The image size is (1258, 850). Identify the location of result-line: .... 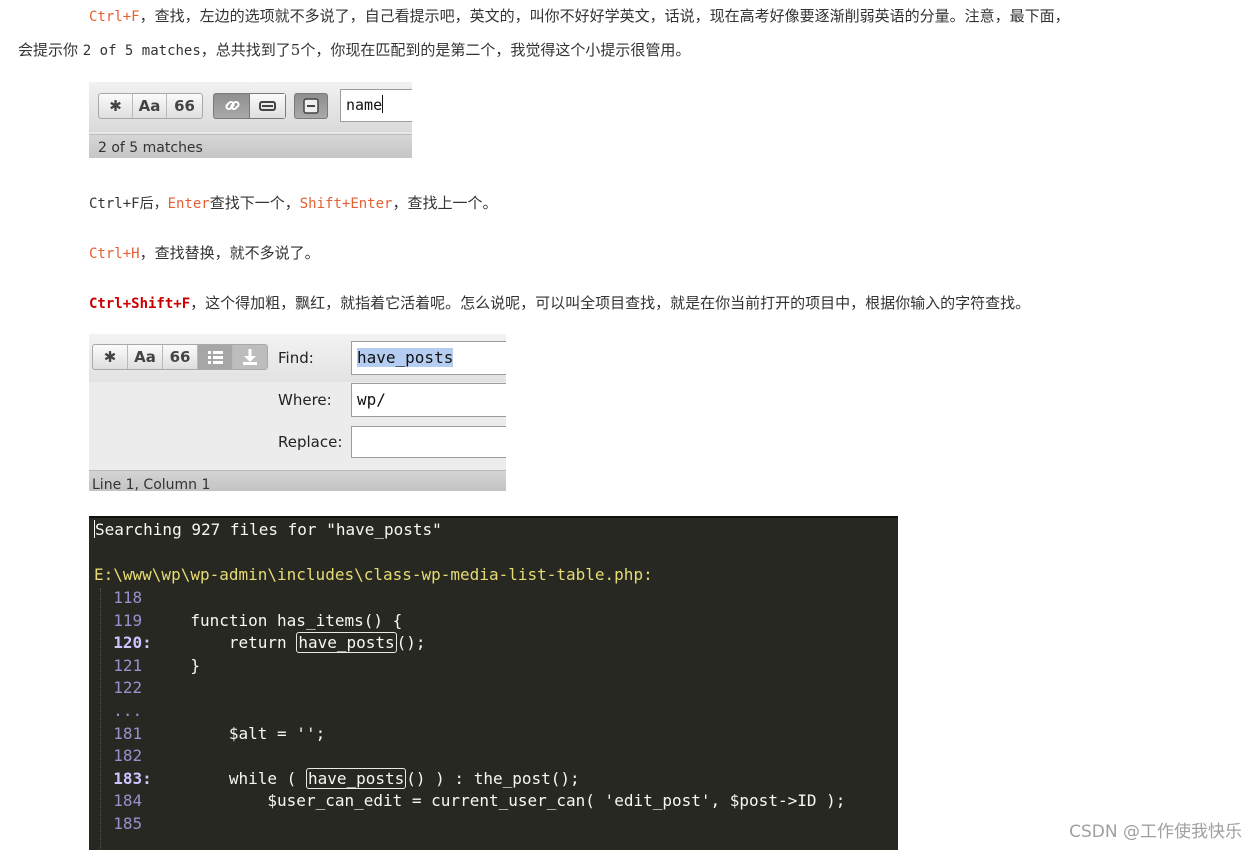
(132, 711).